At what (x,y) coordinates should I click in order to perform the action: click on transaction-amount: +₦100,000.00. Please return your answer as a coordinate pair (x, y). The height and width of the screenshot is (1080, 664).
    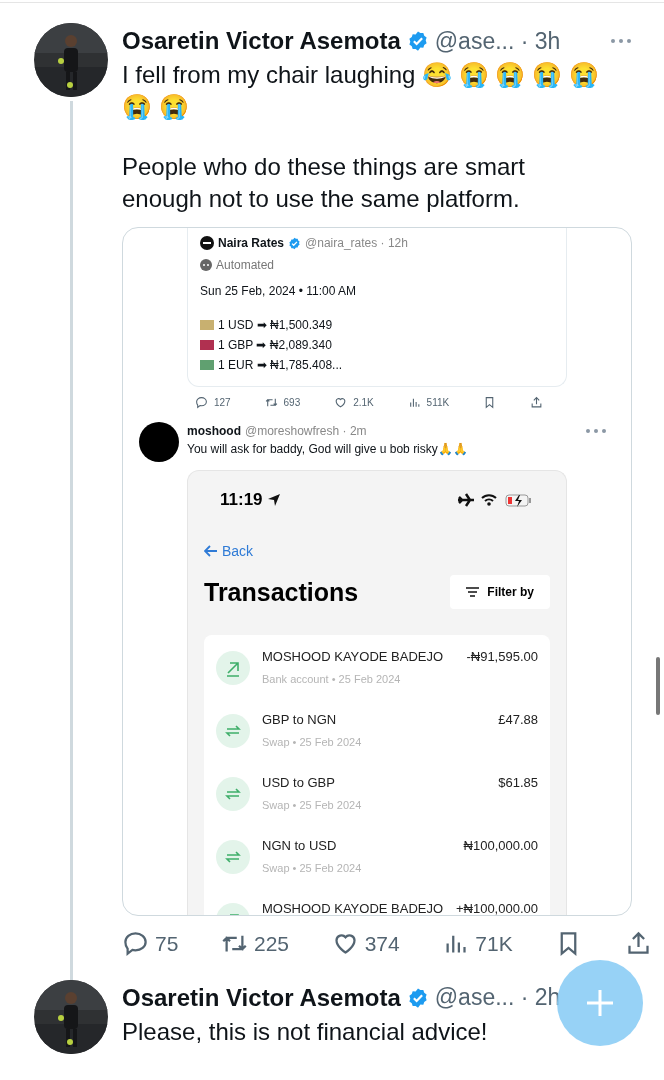
    Looking at the image, I should click on (496, 907).